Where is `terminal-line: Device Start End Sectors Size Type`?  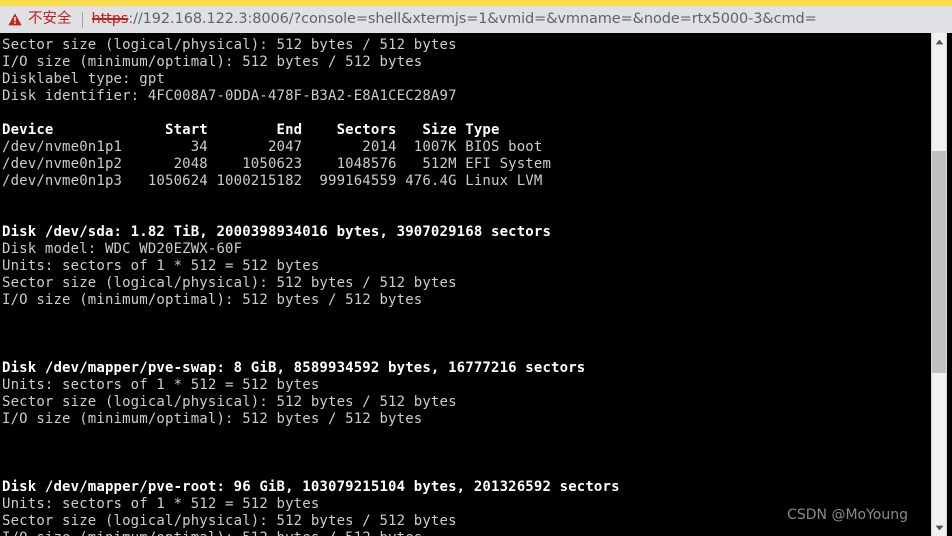 terminal-line: Device Start End Sectors Size Type is located at coordinates (251, 130).